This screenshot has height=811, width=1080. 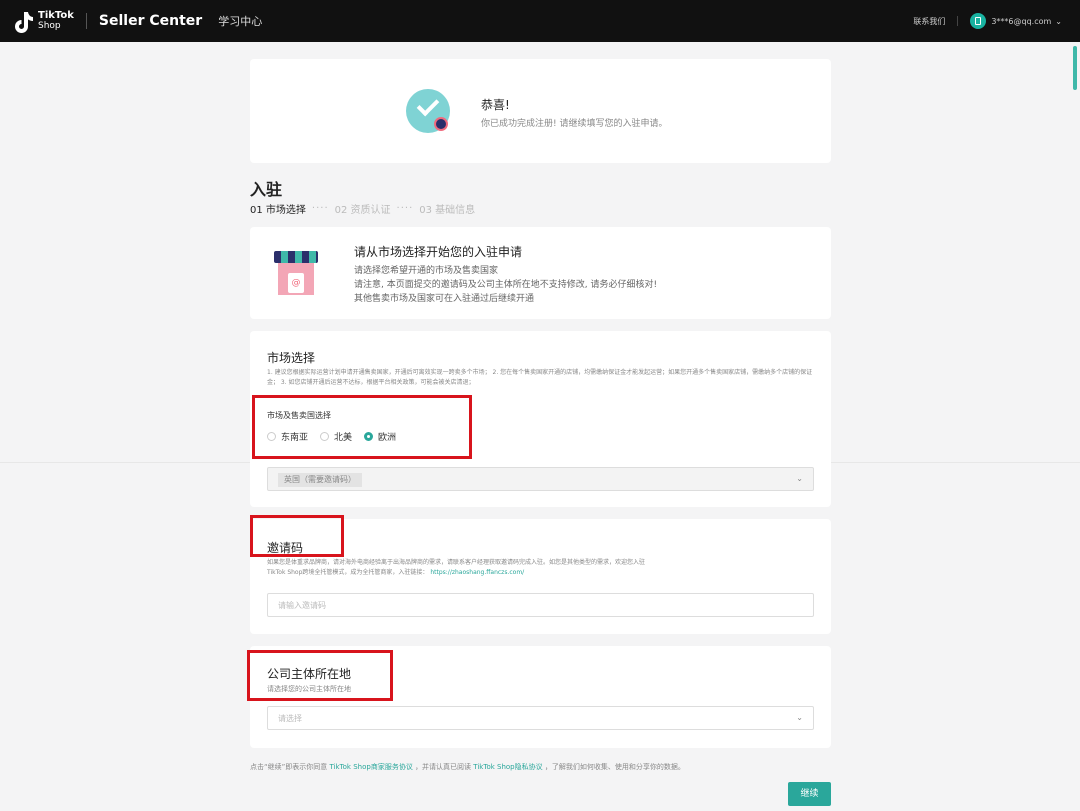 What do you see at coordinates (614, 767) in the screenshot?
I see `agreement-suffix: ，了解我们如何收集、使用和分享你的数据。` at bounding box center [614, 767].